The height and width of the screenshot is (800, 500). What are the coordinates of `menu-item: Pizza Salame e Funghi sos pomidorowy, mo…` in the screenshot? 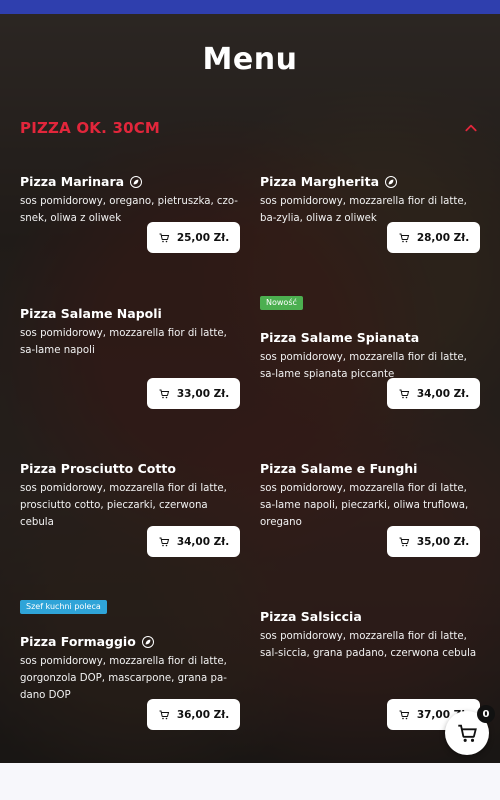 It's located at (370, 496).